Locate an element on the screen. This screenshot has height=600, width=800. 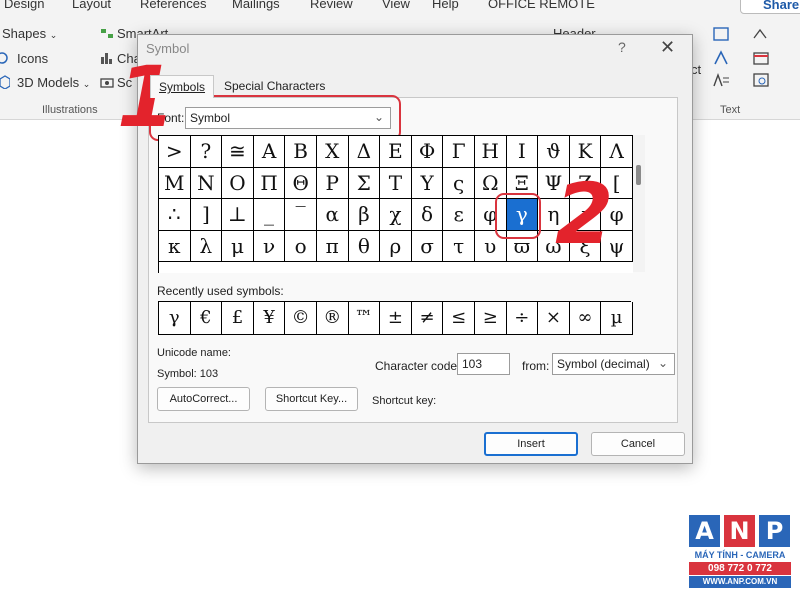
symbol-cell: λ is located at coordinates (206, 246).